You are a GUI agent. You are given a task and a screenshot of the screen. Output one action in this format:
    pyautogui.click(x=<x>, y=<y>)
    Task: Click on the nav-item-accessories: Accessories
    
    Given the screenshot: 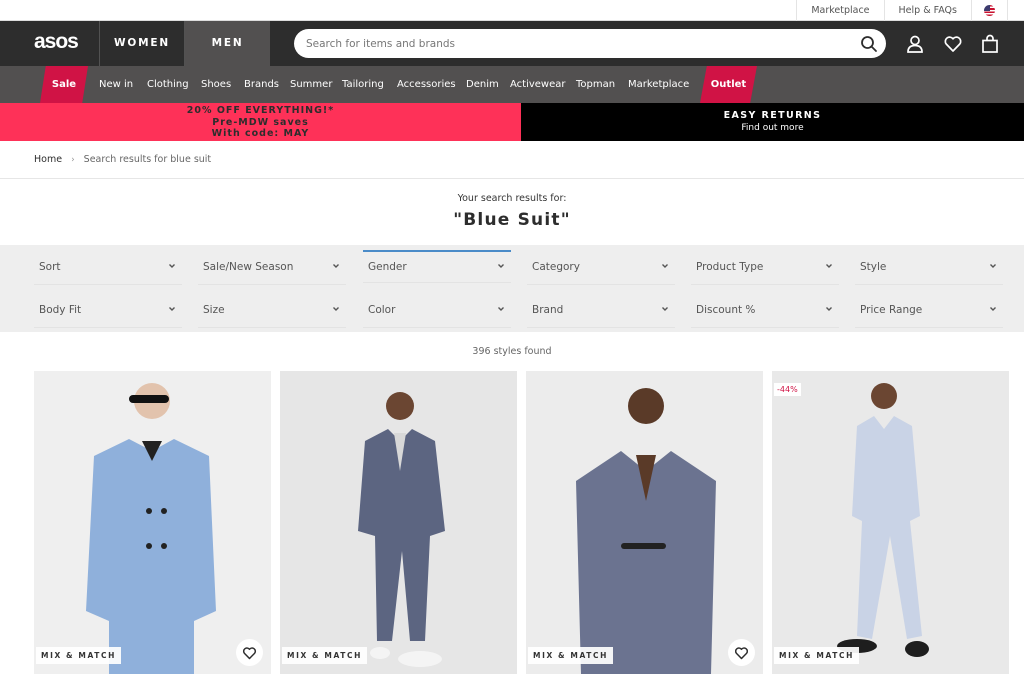 What is the action you would take?
    pyautogui.click(x=426, y=84)
    